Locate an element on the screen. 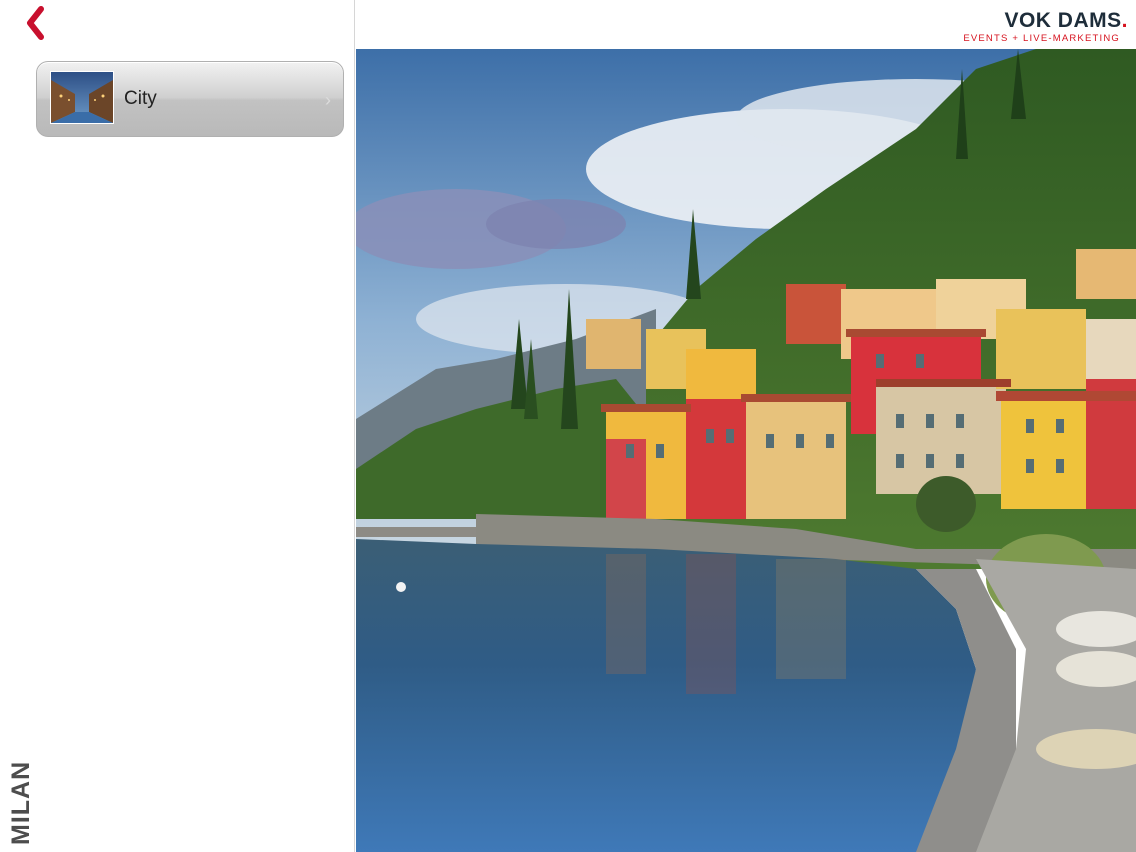  city-thumbnail is located at coordinates (82, 97).